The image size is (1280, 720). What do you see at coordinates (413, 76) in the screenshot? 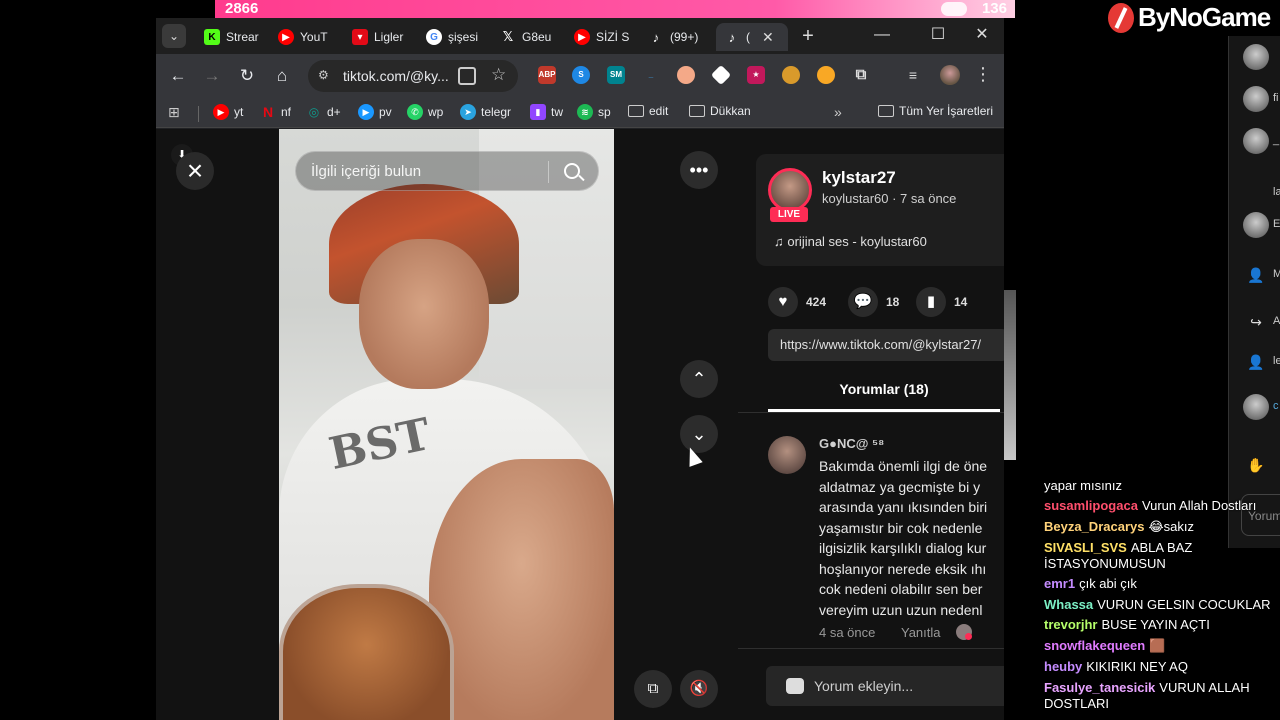
I see `address-bar: ⚙ tiktok.com/@ky... ☆` at bounding box center [413, 76].